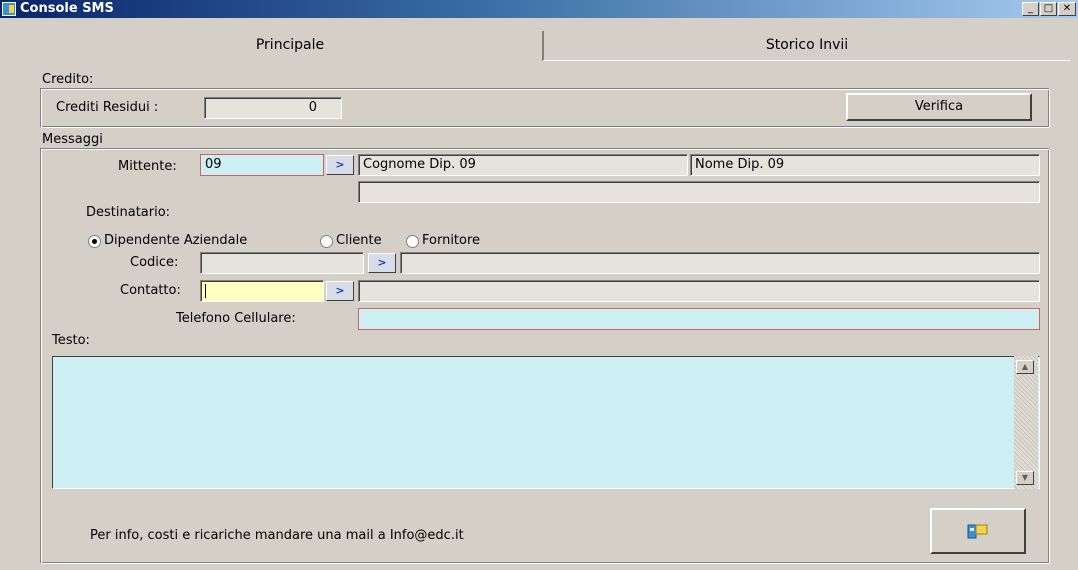  What do you see at coordinates (523, 165) in the screenshot?
I see `mittente-cognome-field: Cognome Dip. 09` at bounding box center [523, 165].